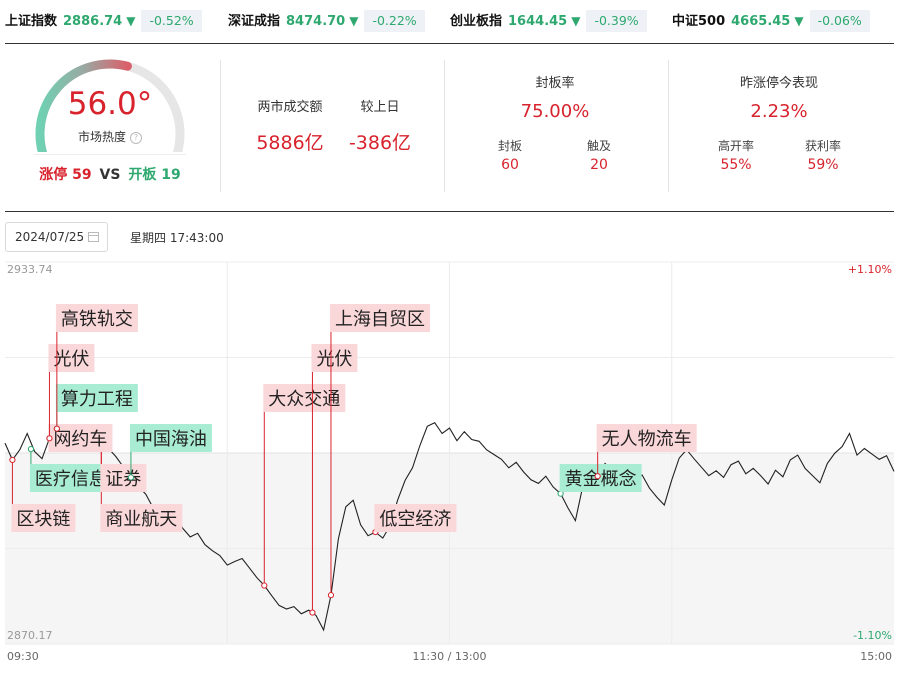 This screenshot has height=679, width=903. I want to click on index-change-badge: -0.06%, so click(839, 21).